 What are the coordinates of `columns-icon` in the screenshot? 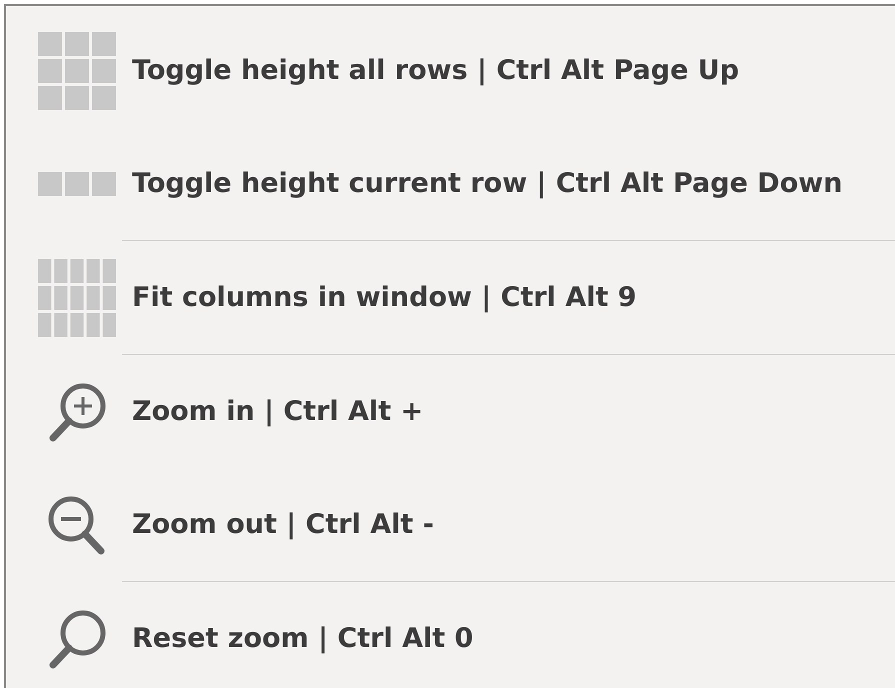 It's located at (77, 297).